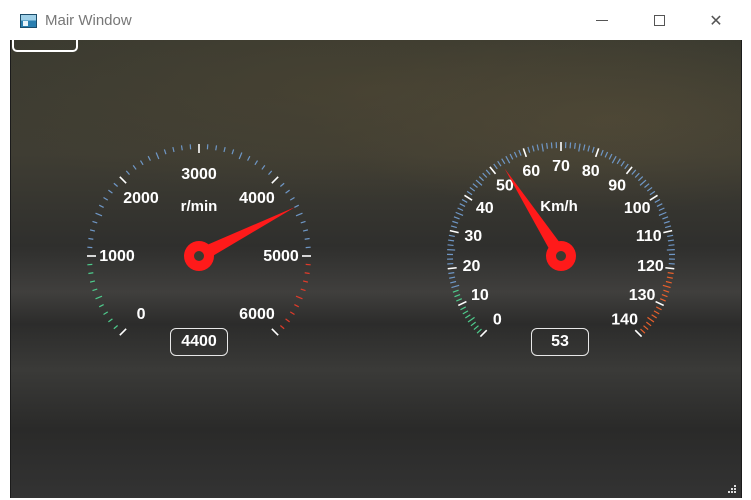 This screenshot has height=500, width=751. What do you see at coordinates (659, 20) in the screenshot?
I see `maximize-button` at bounding box center [659, 20].